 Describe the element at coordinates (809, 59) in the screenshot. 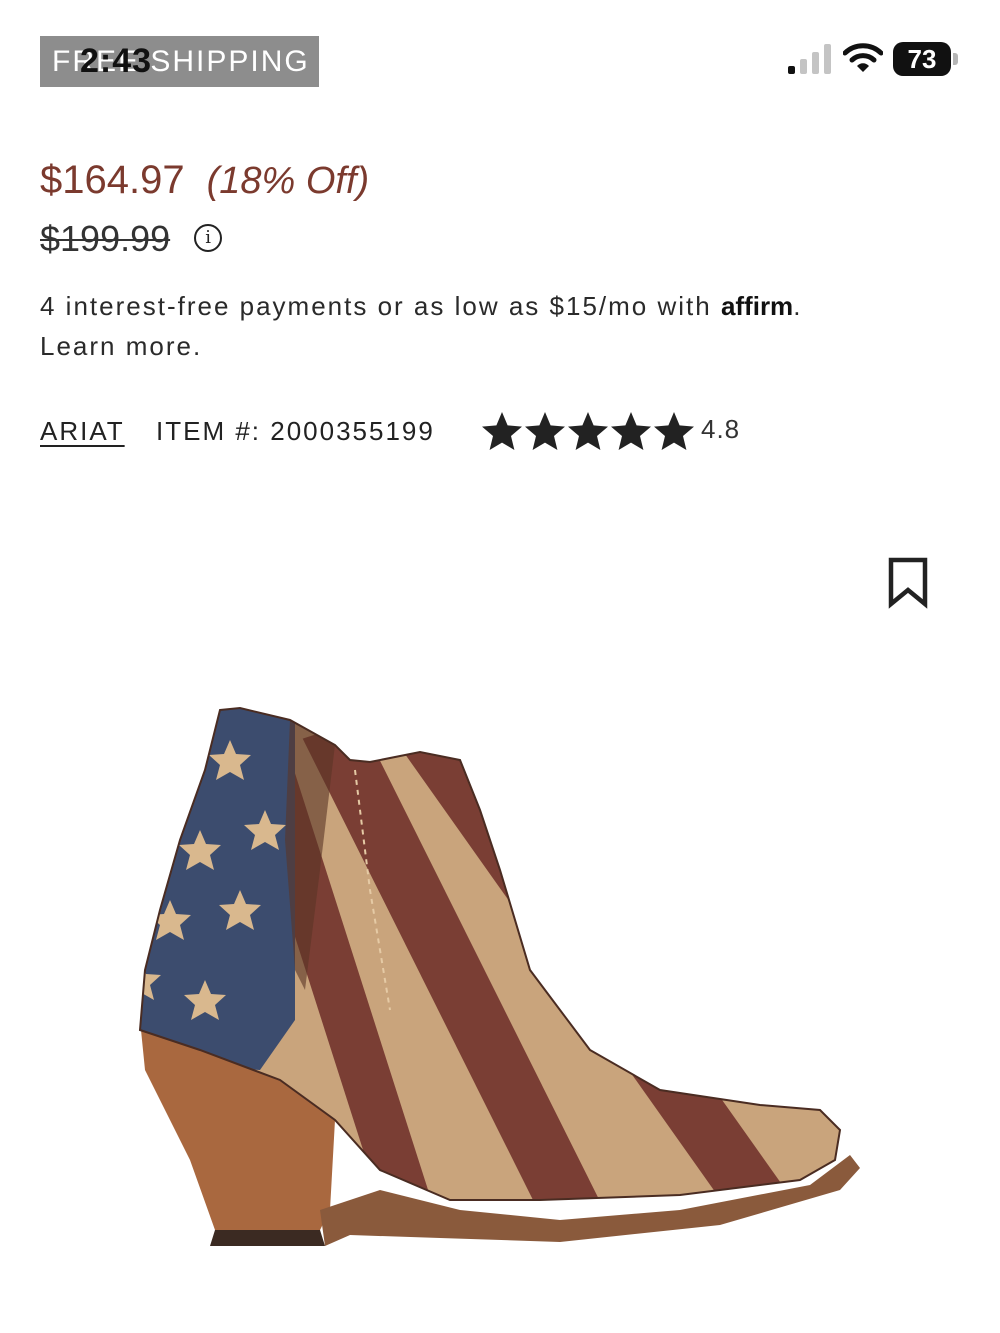

I see `signal-icon` at that location.